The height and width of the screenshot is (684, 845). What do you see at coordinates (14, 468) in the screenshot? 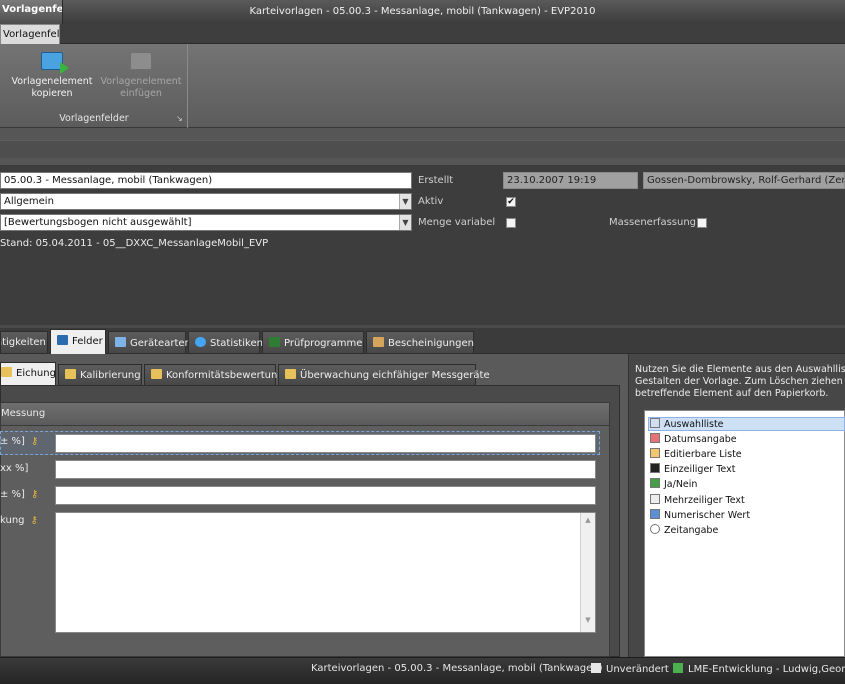
I see `field-label: xx %]` at bounding box center [14, 468].